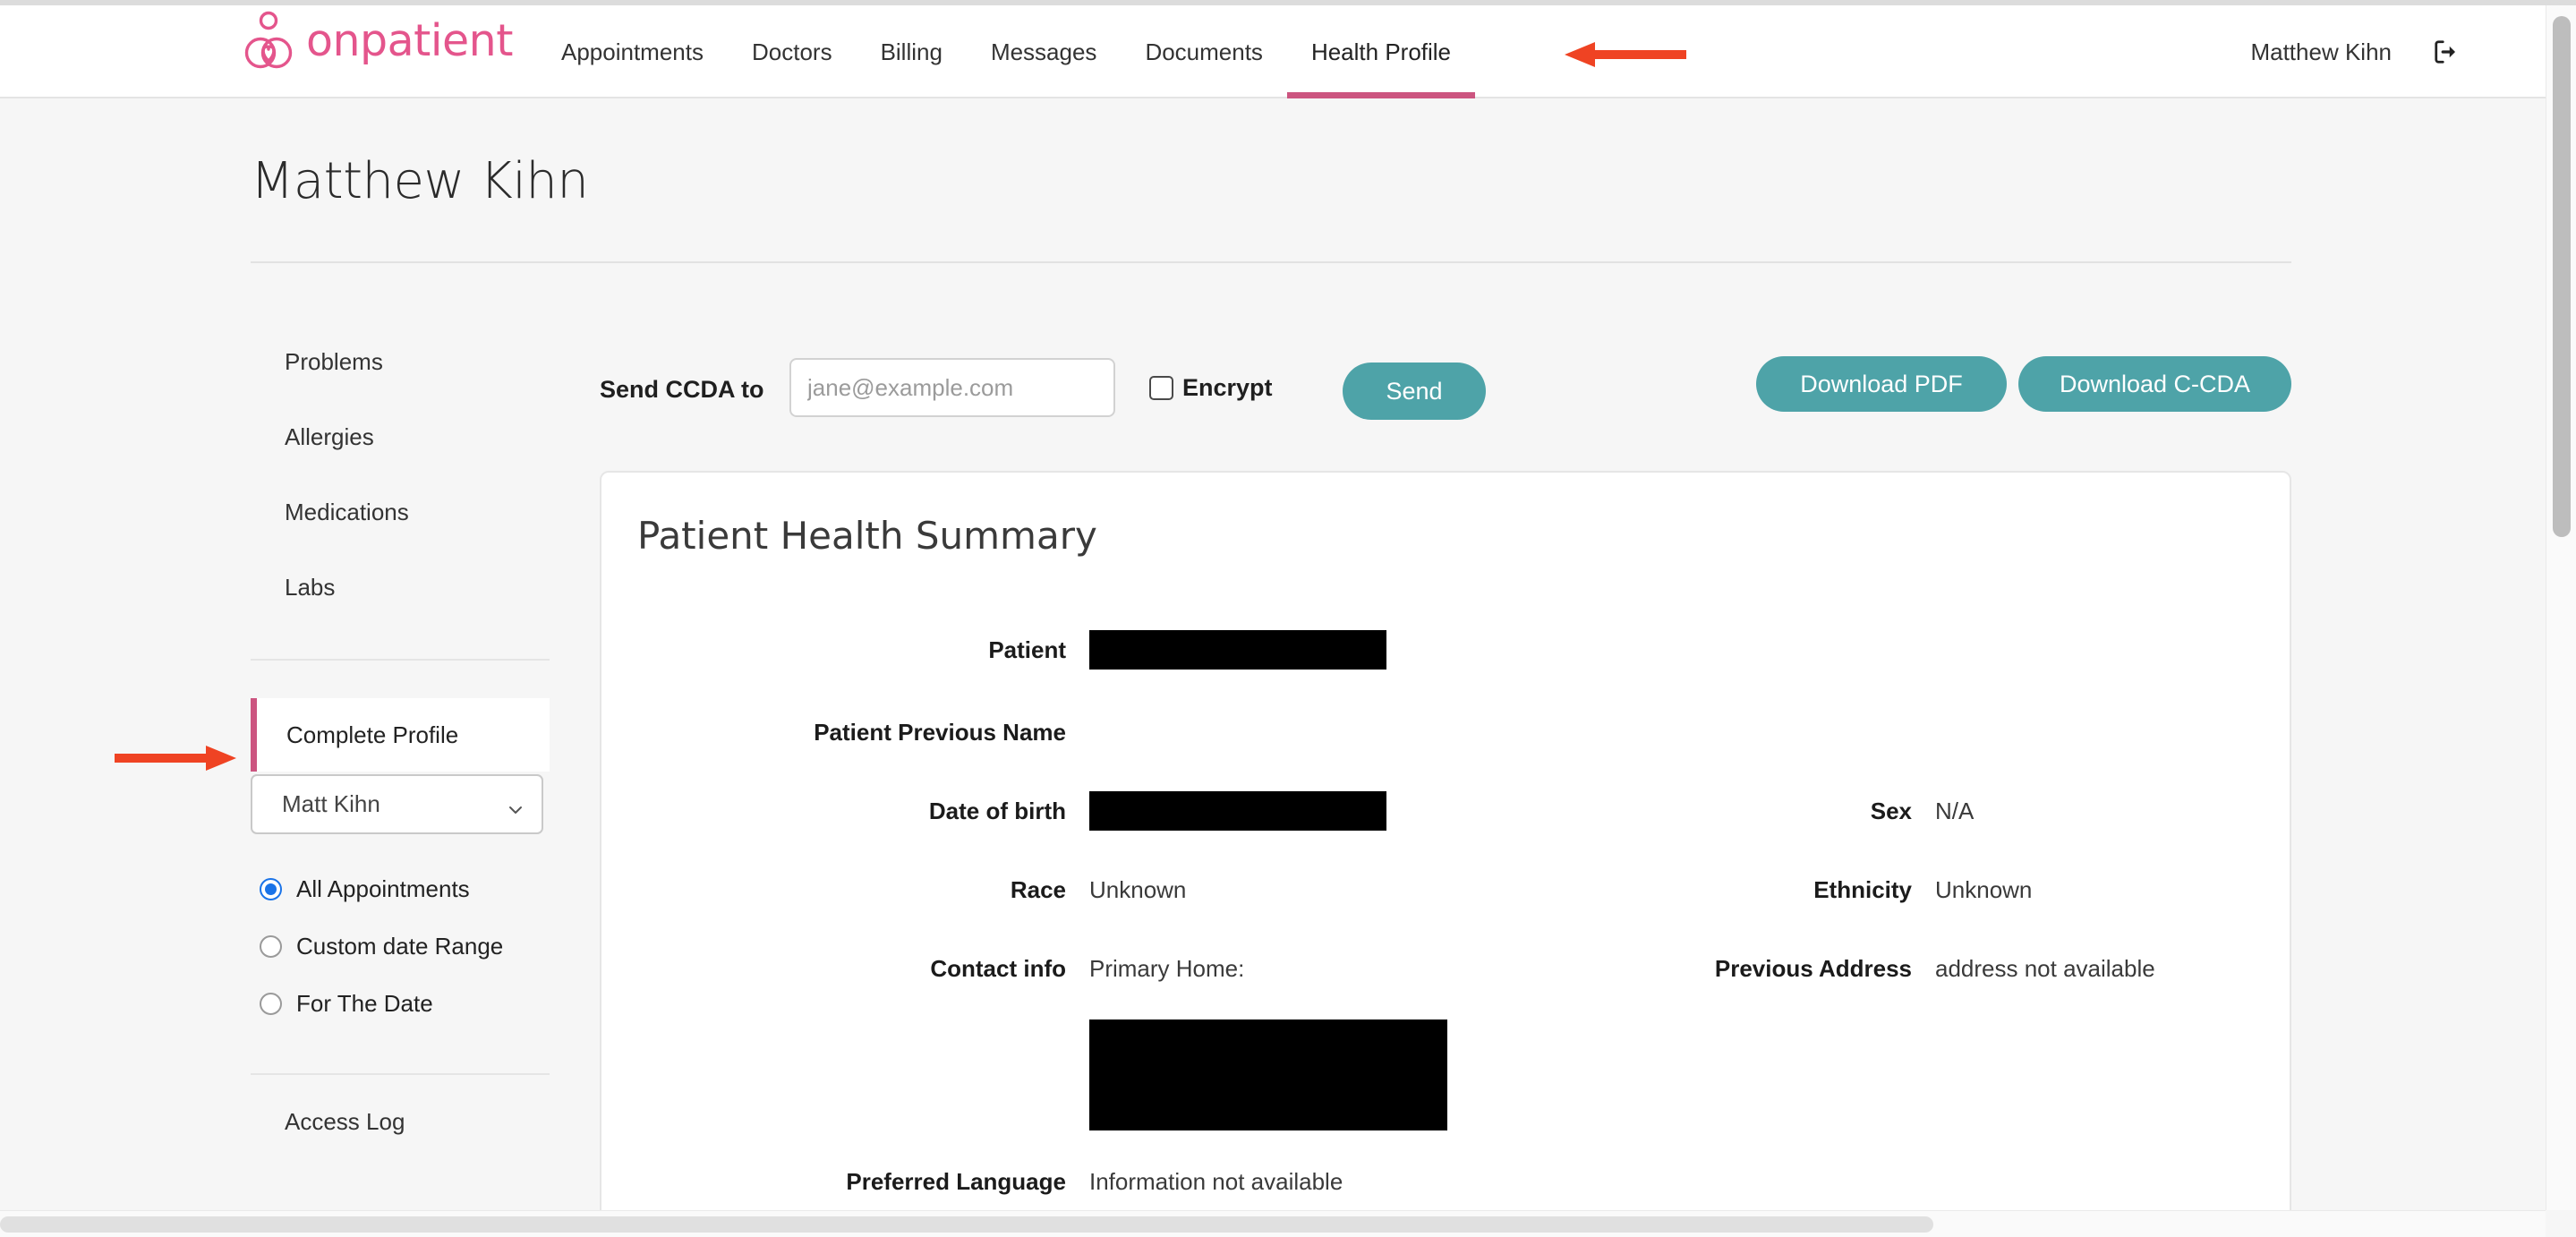 This screenshot has height=1237, width=2576. Describe the element at coordinates (2154, 384) in the screenshot. I see `download-ccda-button: Download C-CDA` at that location.